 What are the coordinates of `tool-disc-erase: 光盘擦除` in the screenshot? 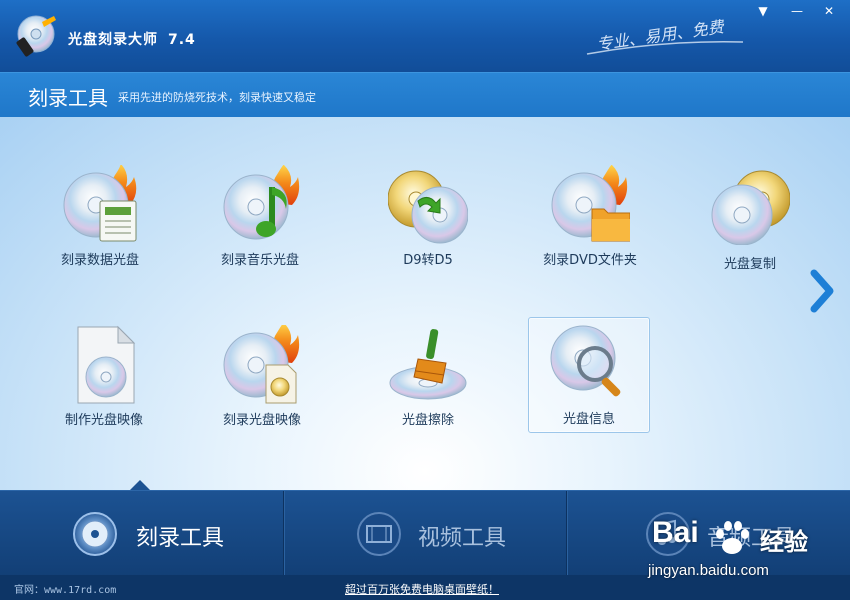 It's located at (428, 381).